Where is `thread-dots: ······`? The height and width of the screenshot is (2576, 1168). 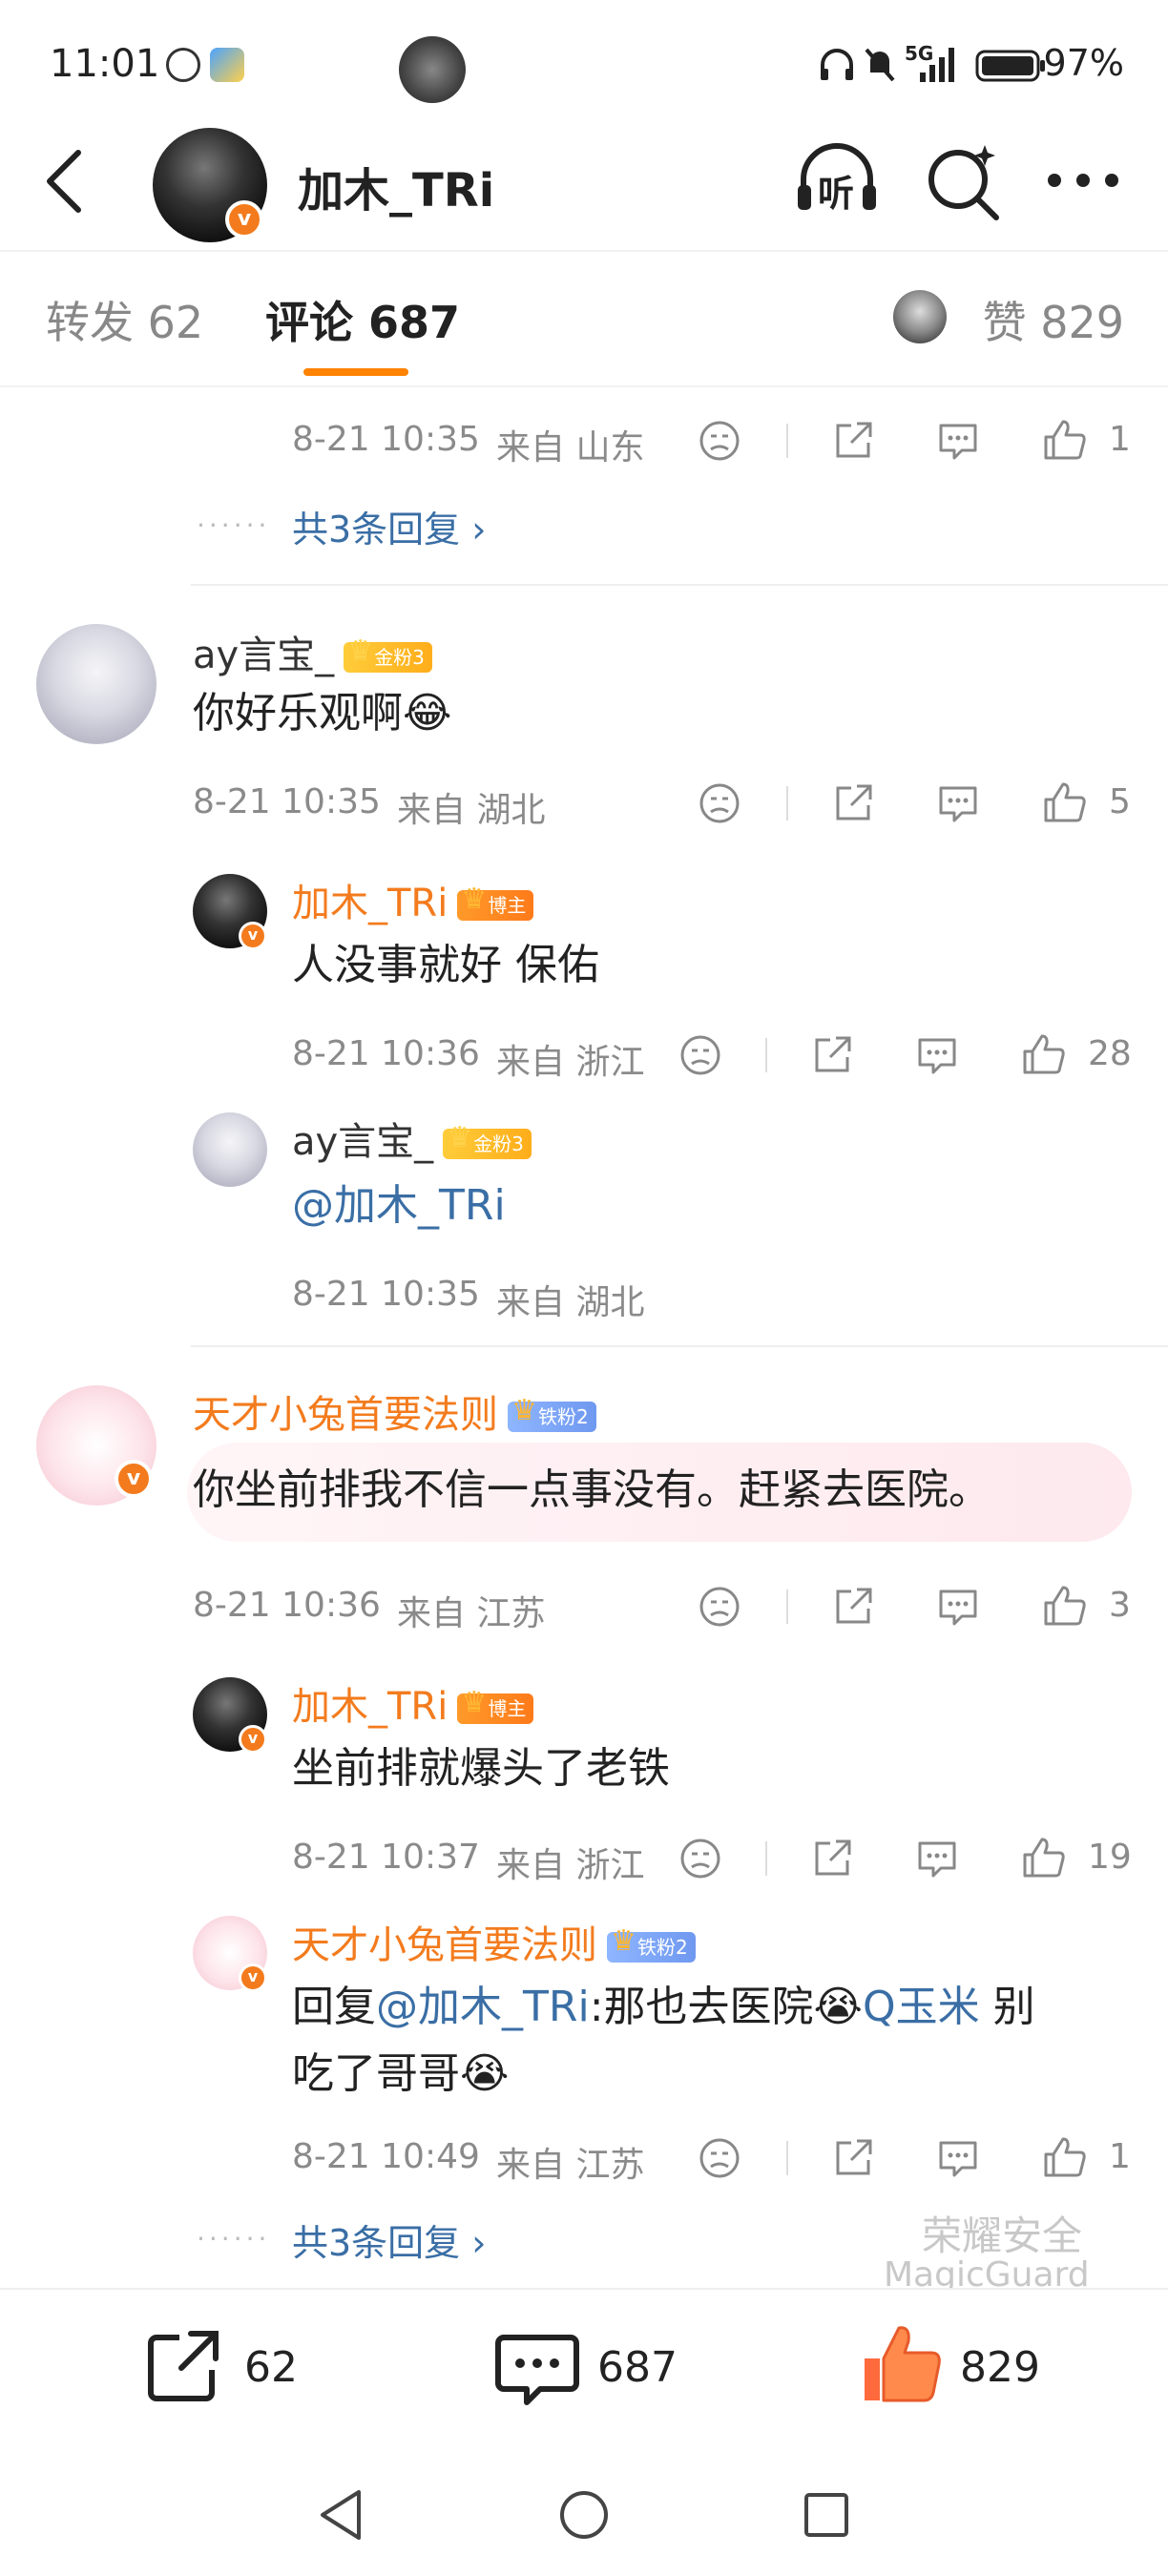
thread-dots: ······ is located at coordinates (234, 2238).